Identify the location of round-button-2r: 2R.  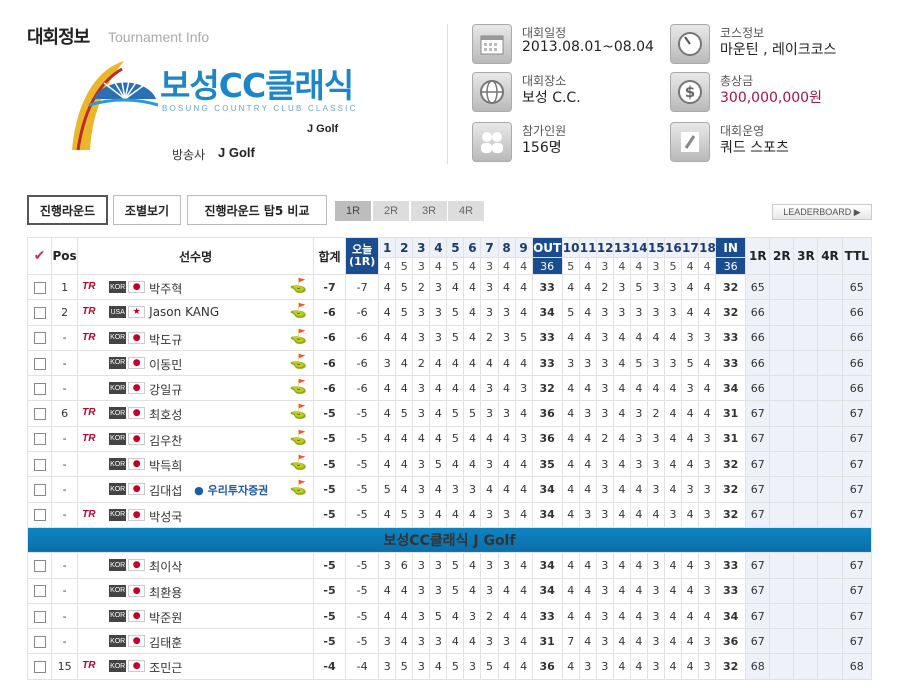
(391, 211).